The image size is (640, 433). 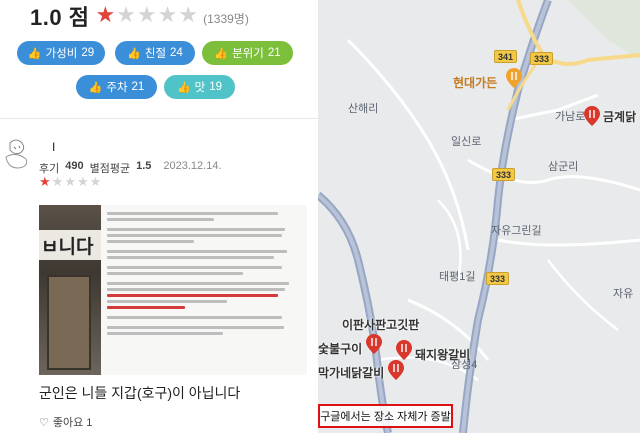 I want to click on map-label-bulgui: 숯불구이, so click(x=340, y=348).